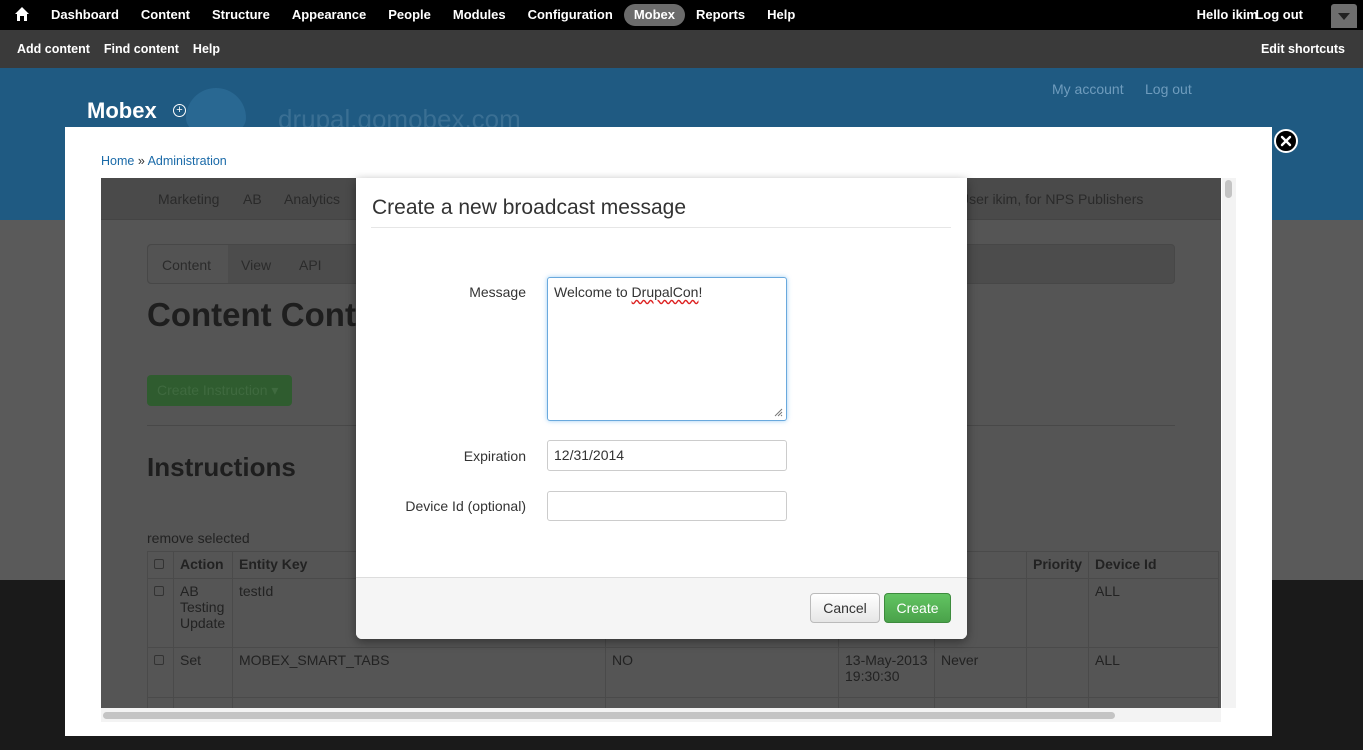  Describe the element at coordinates (198, 538) in the screenshot. I see `remove-selected-link: remove selected` at that location.